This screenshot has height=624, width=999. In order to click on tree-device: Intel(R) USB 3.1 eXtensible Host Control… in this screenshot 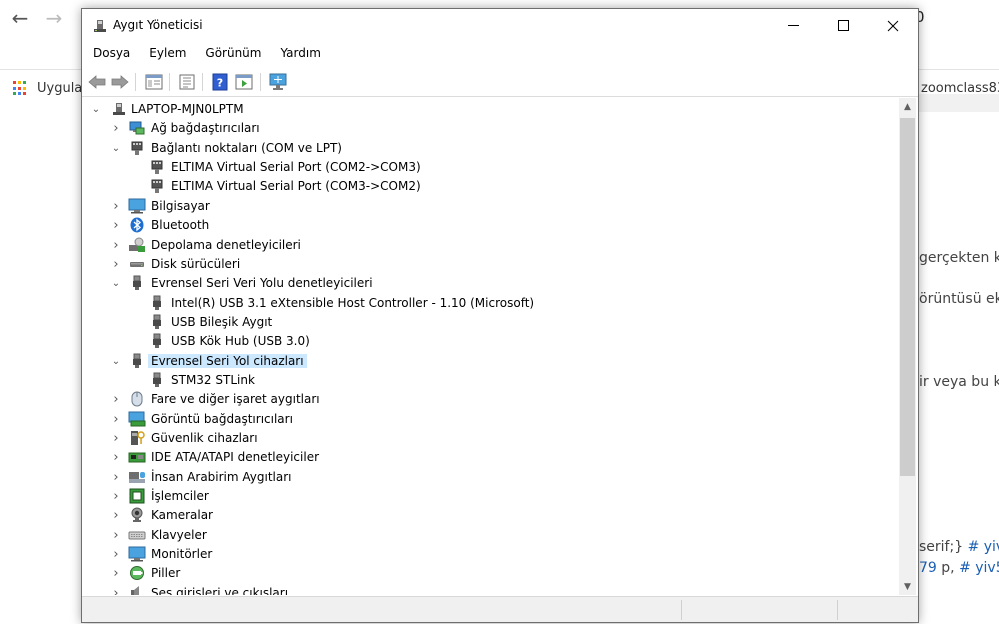, I will do `click(482, 303)`.